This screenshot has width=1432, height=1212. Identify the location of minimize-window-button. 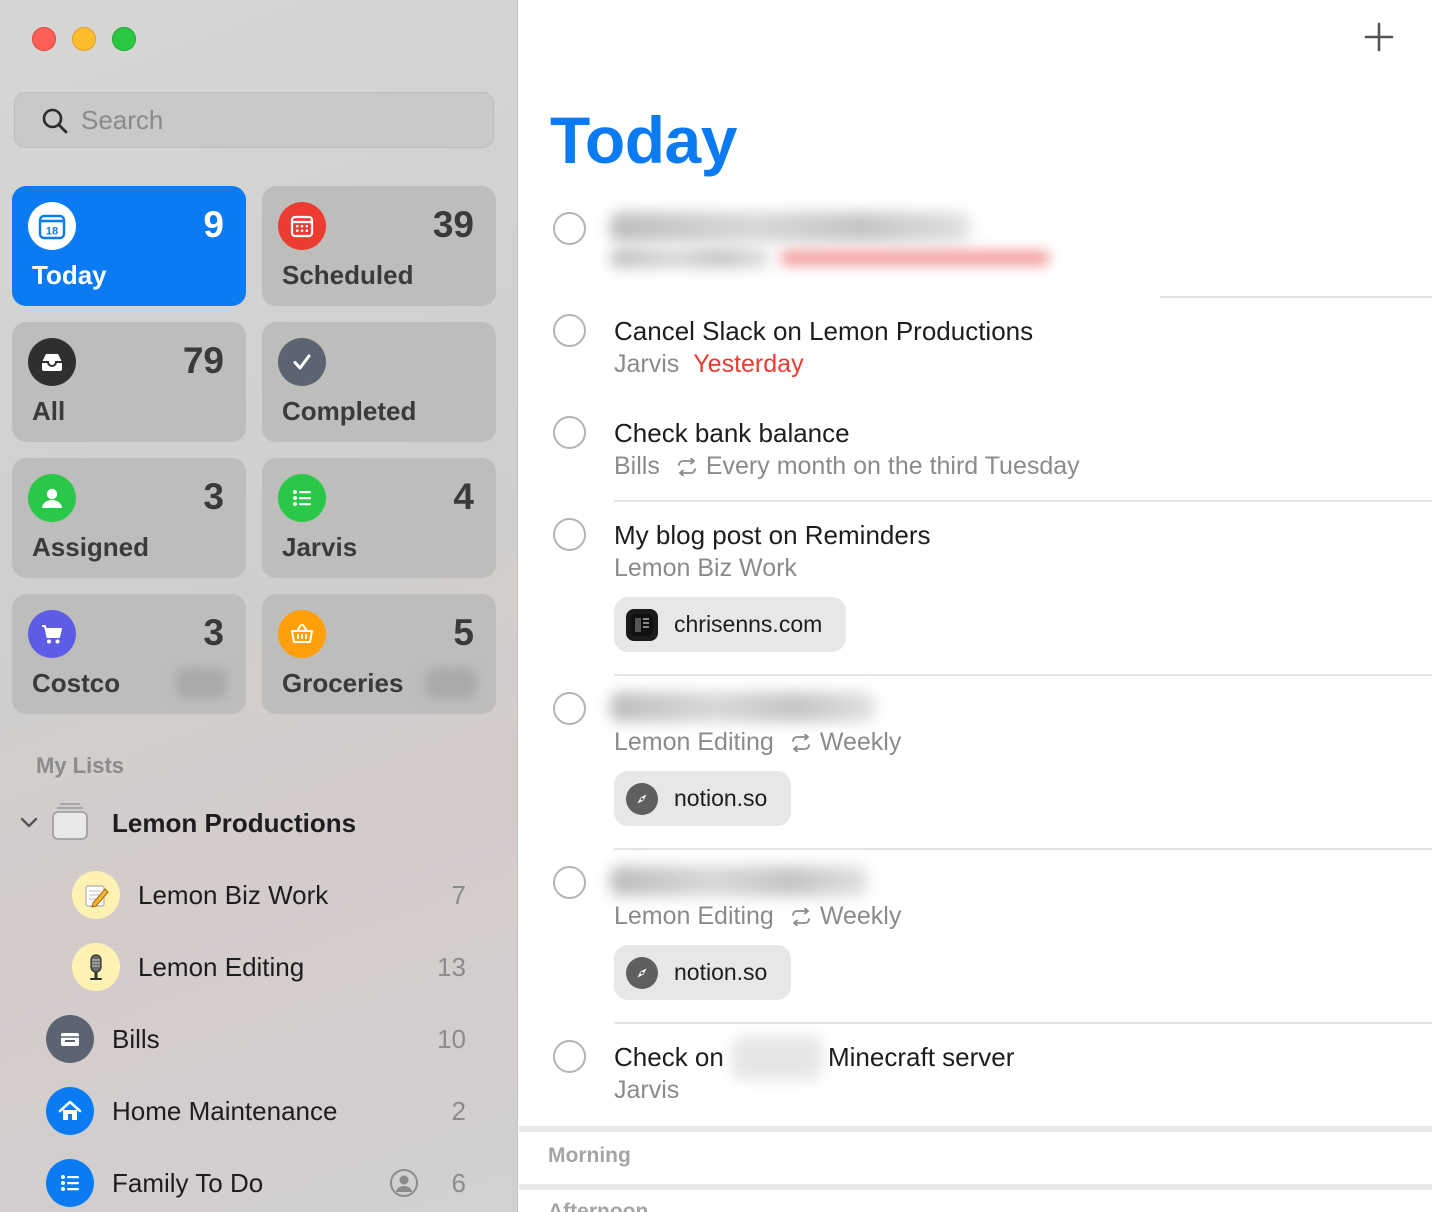
(84, 39).